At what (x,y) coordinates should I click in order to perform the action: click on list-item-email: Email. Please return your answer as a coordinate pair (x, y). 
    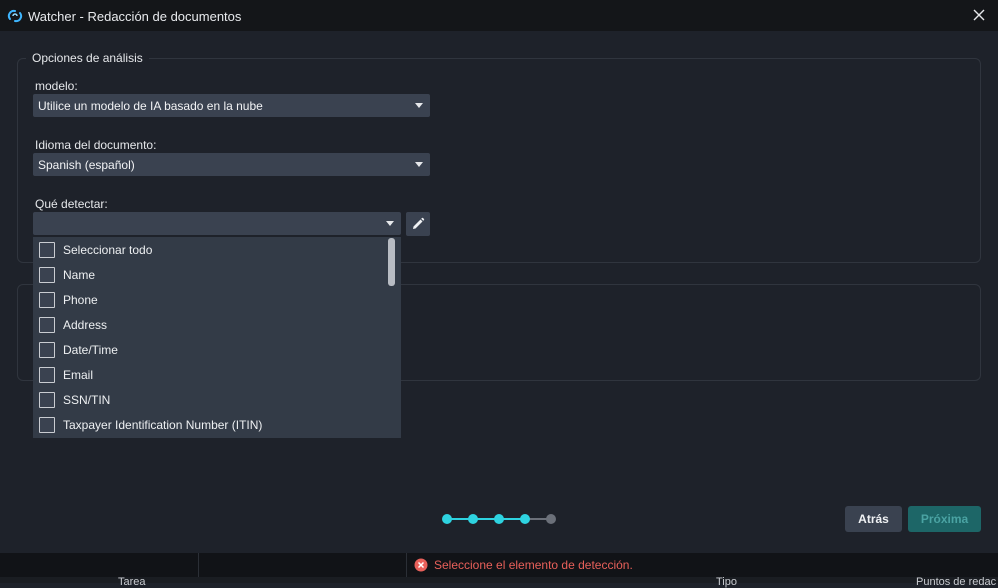
    Looking at the image, I should click on (210, 374).